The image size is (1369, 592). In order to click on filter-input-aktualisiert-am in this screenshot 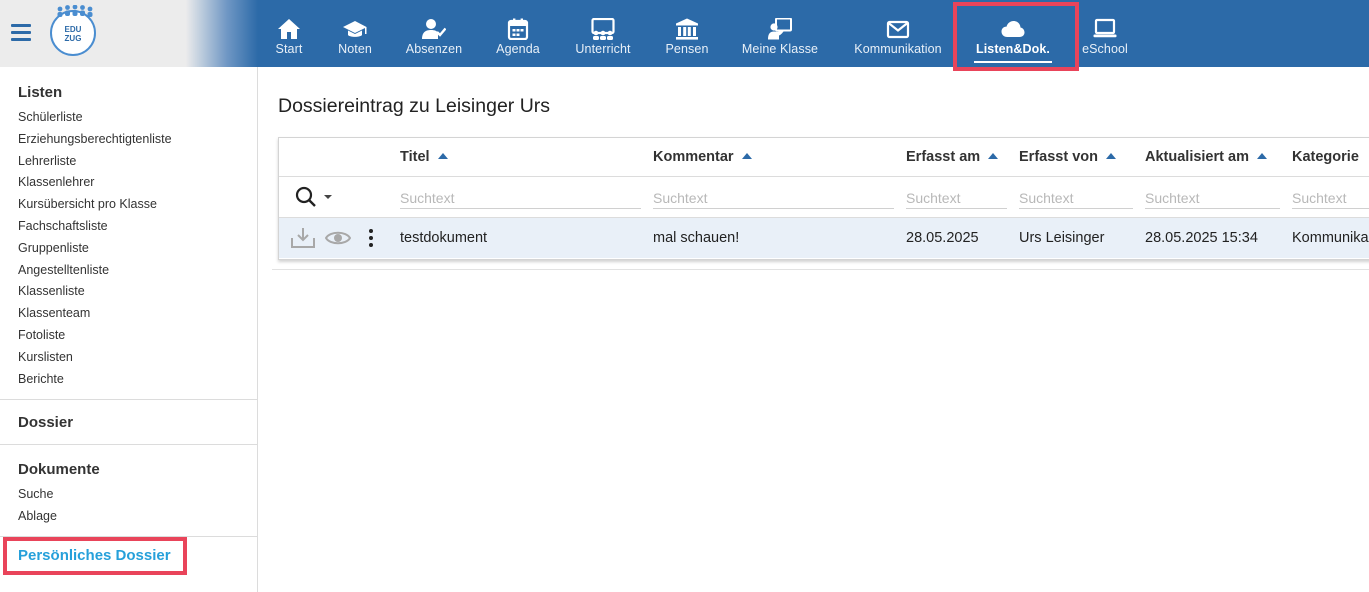, I will do `click(1212, 198)`.